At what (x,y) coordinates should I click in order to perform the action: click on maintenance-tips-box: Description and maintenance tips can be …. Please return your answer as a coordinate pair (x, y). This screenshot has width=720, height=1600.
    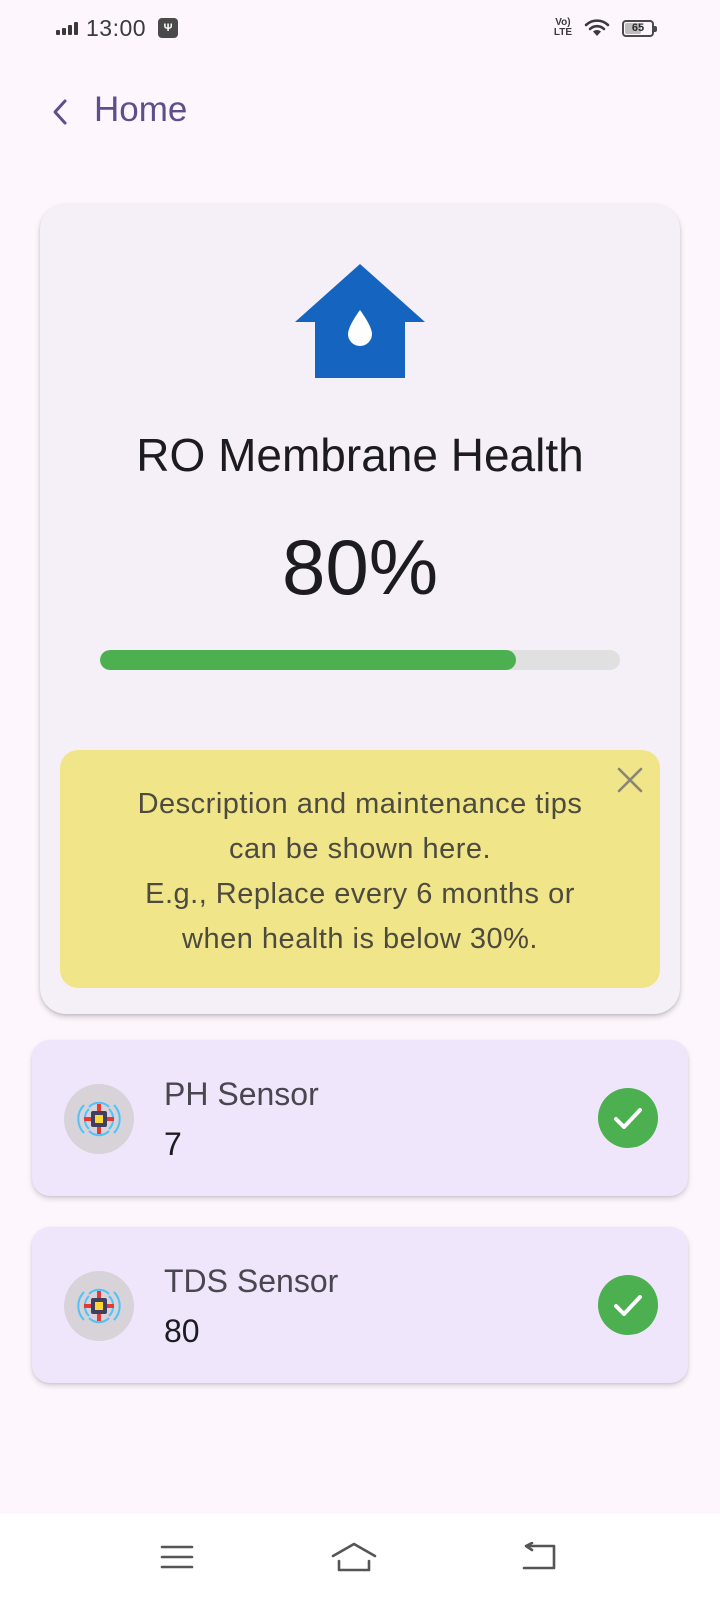
    Looking at the image, I should click on (360, 869).